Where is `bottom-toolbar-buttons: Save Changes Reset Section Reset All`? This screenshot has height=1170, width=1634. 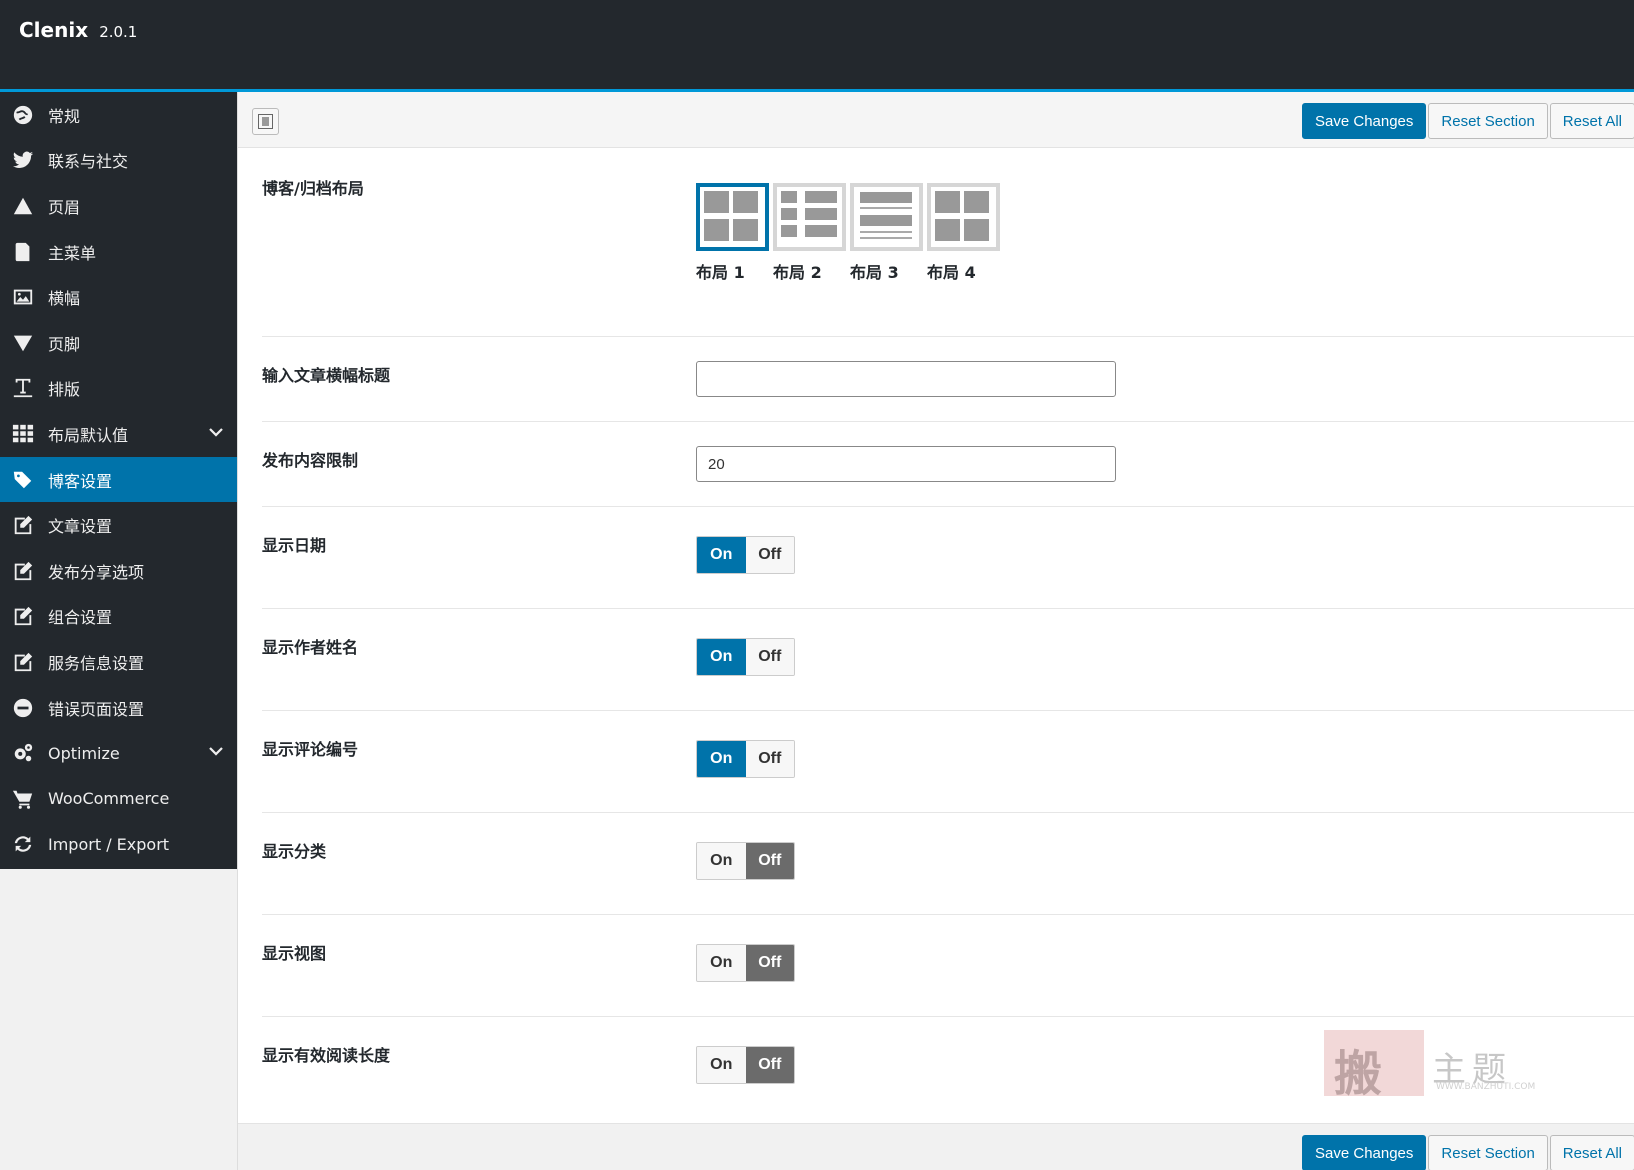
bottom-toolbar-buttons: Save Changes Reset Section Reset All is located at coordinates (1467, 1152).